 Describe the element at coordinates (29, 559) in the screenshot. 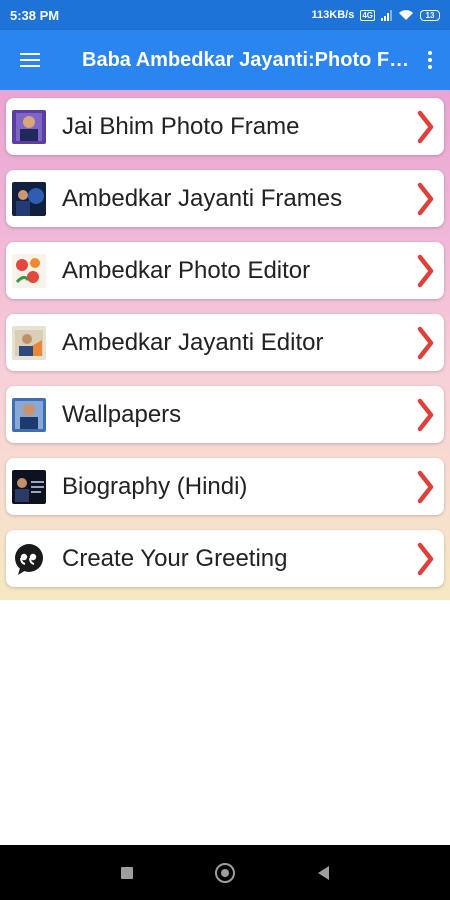

I see `quote-bubble-icon` at that location.